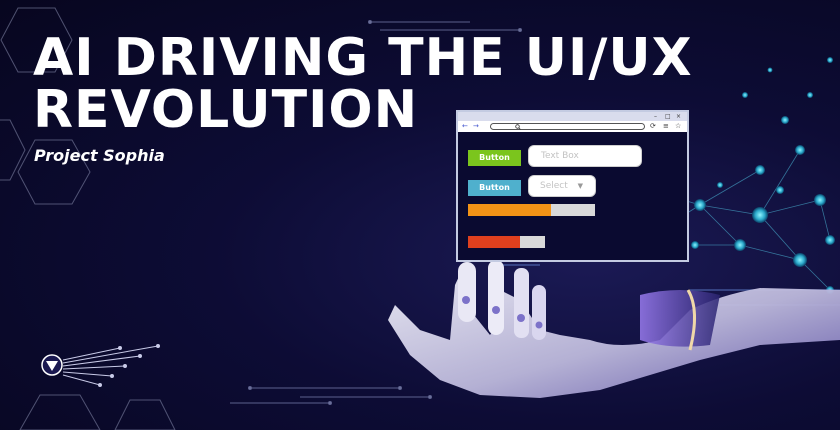 Image resolution: width=840 pixels, height=430 pixels. What do you see at coordinates (567, 126) in the screenshot?
I see `address-bar` at bounding box center [567, 126].